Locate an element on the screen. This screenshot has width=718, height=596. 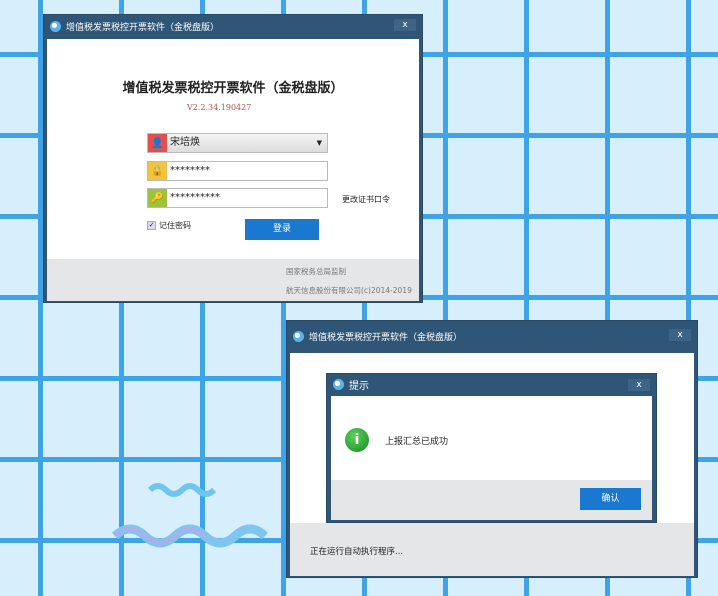
lock-icon: 🔒 is located at coordinates (157, 171).